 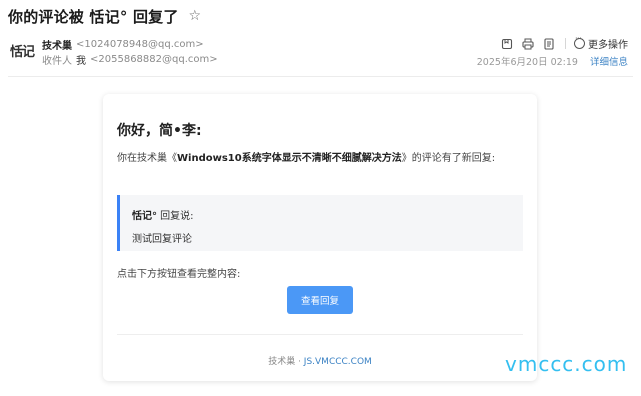 I want to click on card-divider, so click(x=320, y=334).